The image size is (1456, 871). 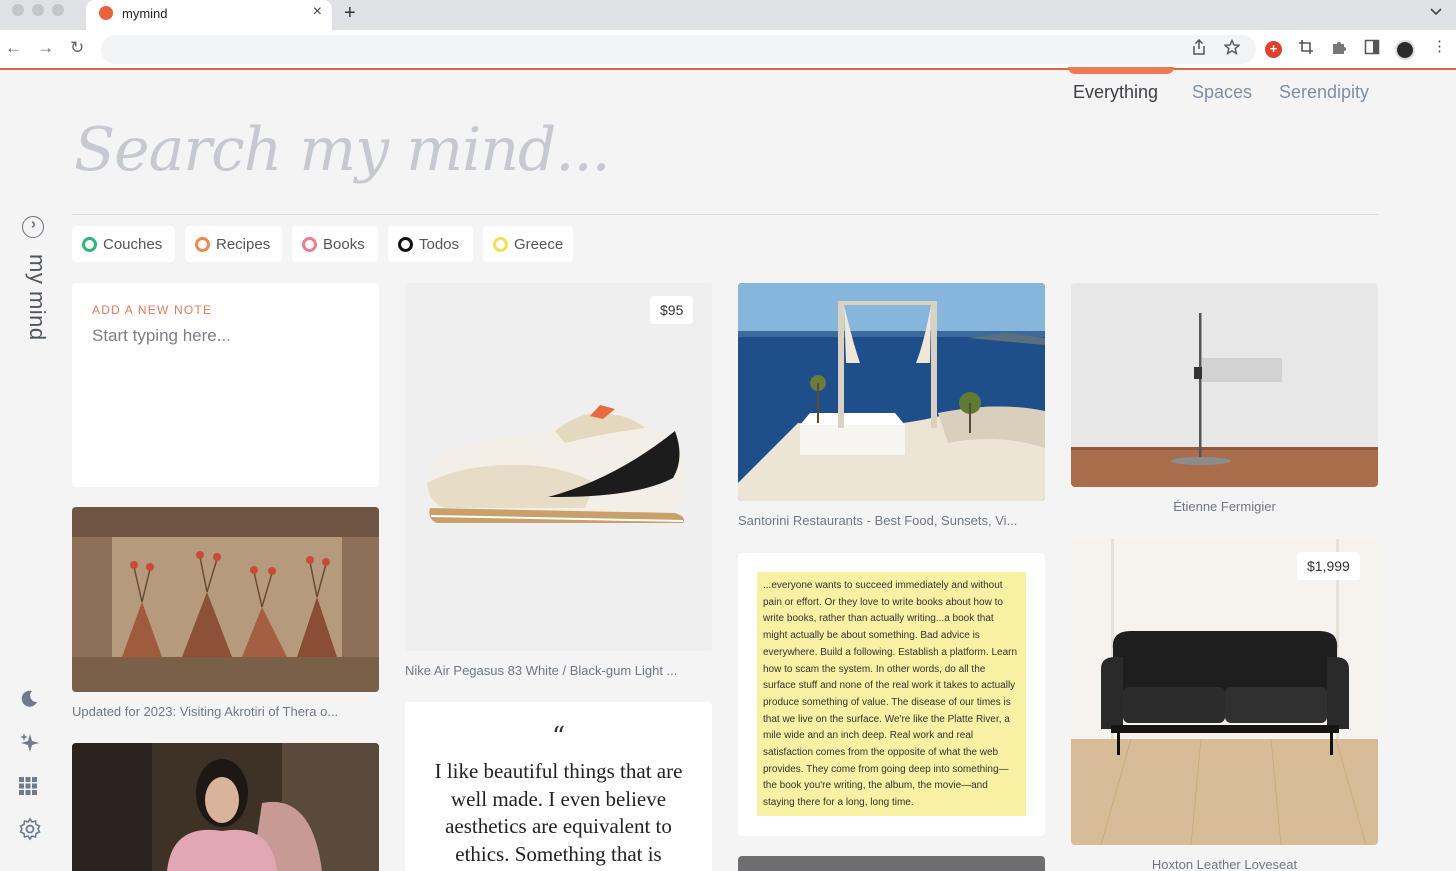 I want to click on chip-label: Todos, so click(x=439, y=244).